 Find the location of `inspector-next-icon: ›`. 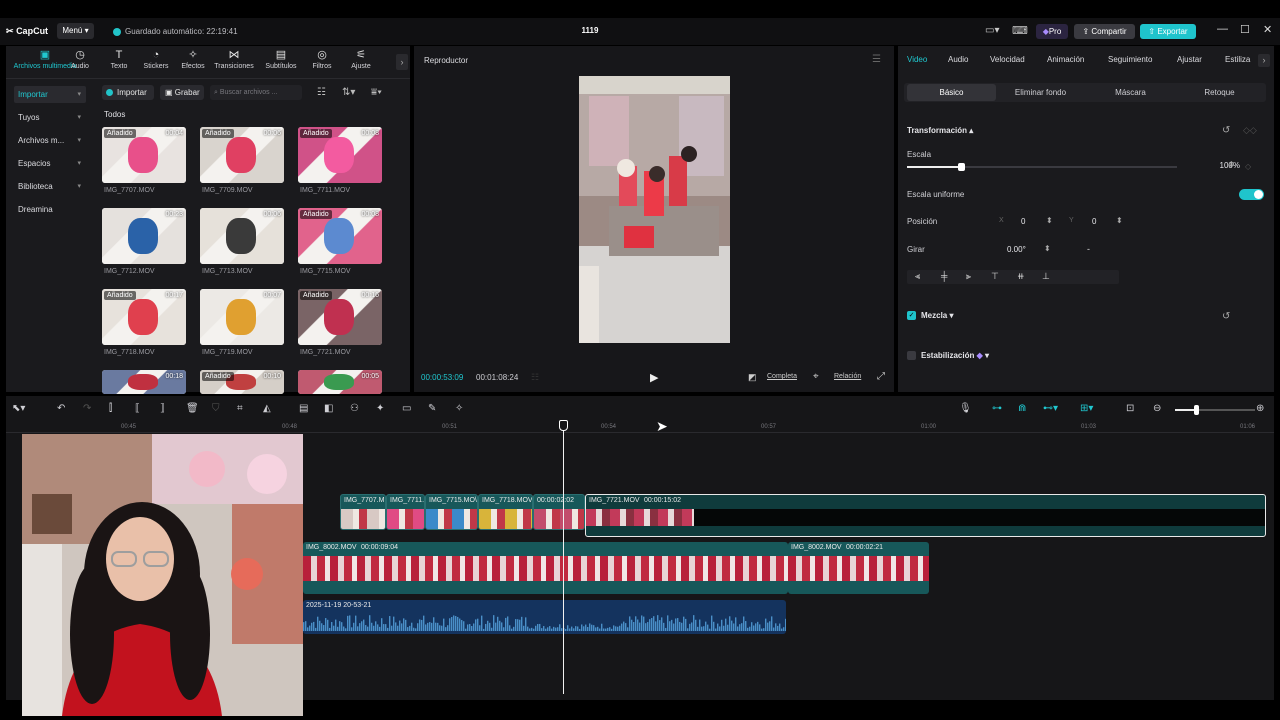

inspector-next-icon: › is located at coordinates (1264, 60).